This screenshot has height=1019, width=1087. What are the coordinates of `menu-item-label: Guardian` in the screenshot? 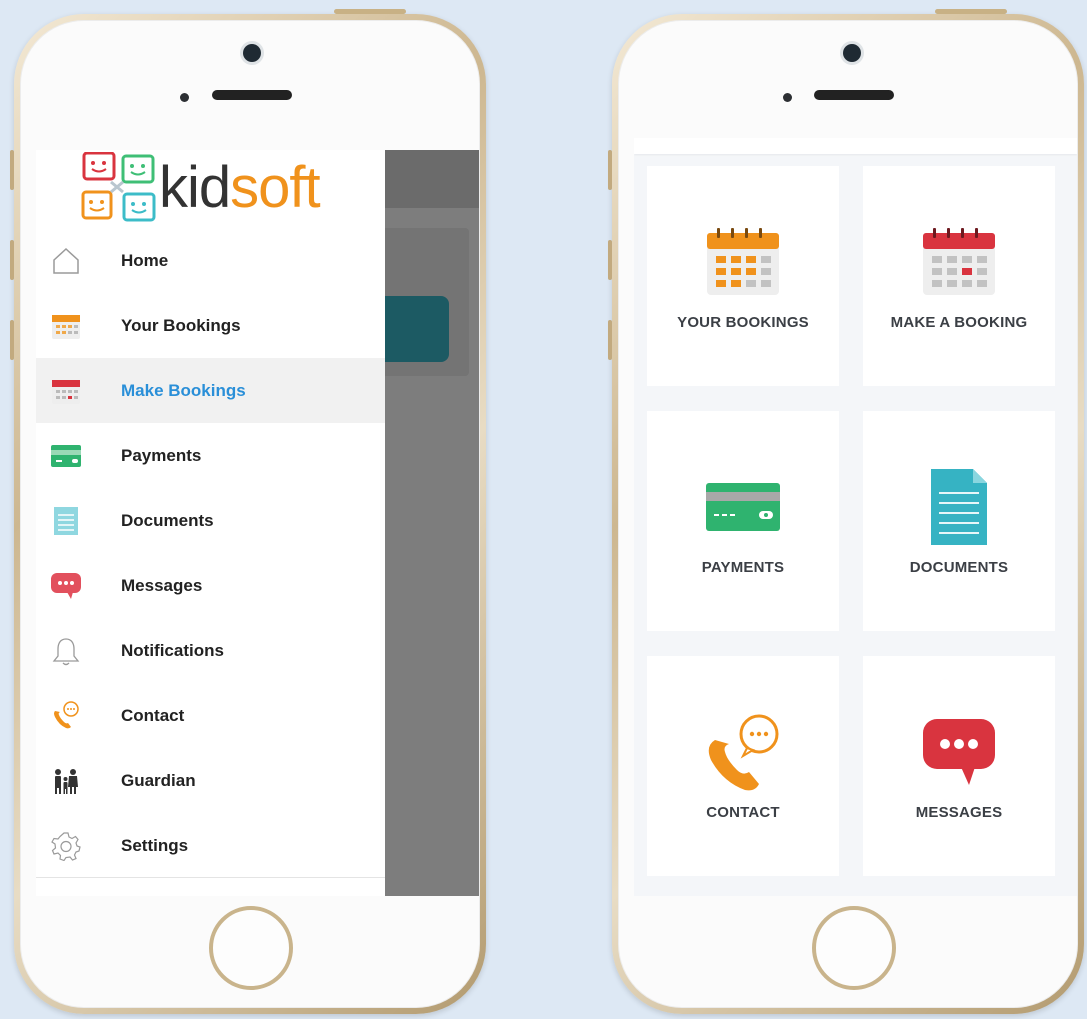 It's located at (158, 780).